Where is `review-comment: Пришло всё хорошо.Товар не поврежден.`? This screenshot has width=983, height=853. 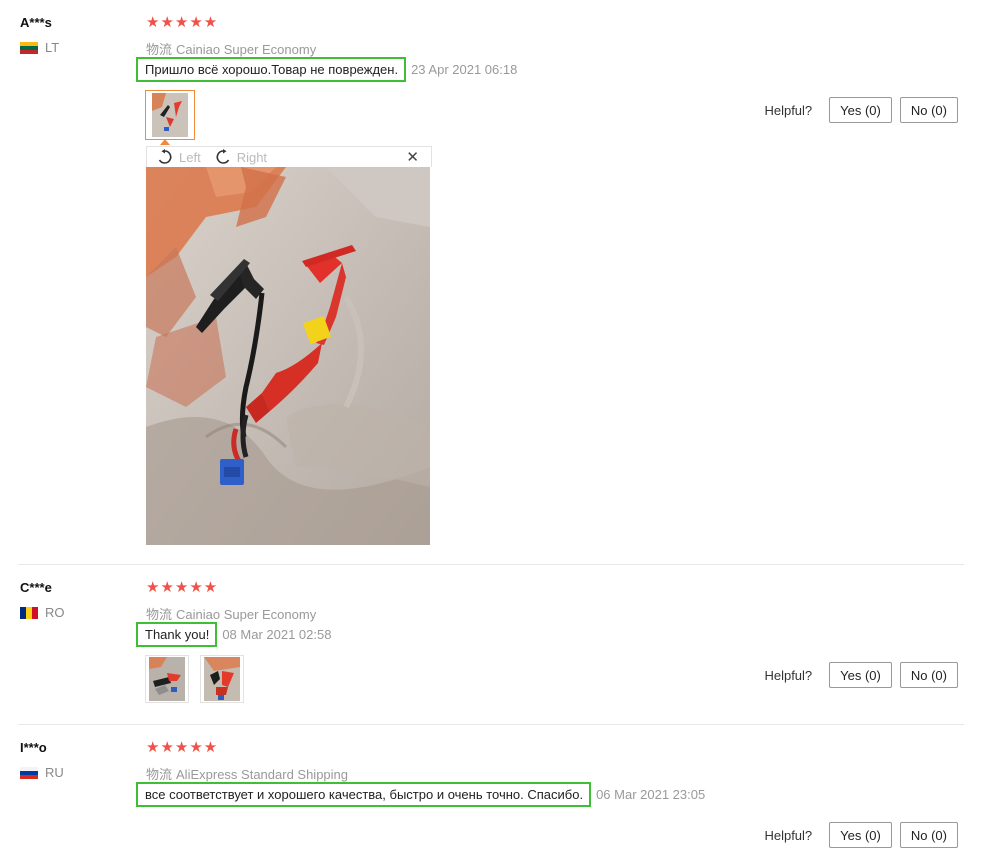 review-comment: Пришло всё хорошо.Товар не поврежден. is located at coordinates (271, 69).